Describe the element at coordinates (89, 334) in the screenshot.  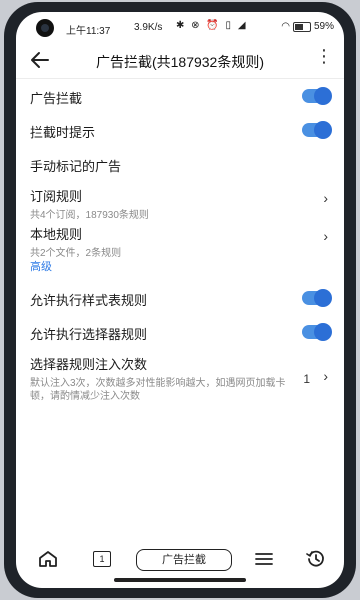
I see `setting-label: 允许执行选择器规则` at that location.